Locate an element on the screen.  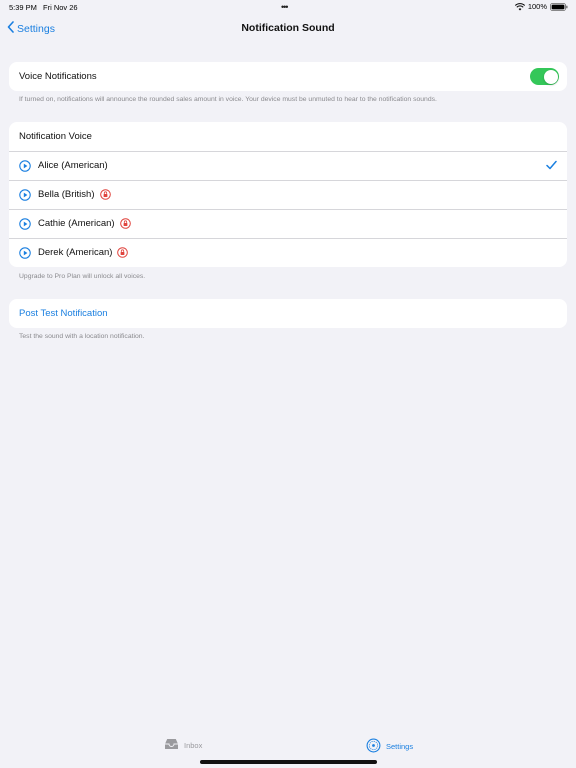
voice-name: Bella (British) is located at coordinates (66, 194).